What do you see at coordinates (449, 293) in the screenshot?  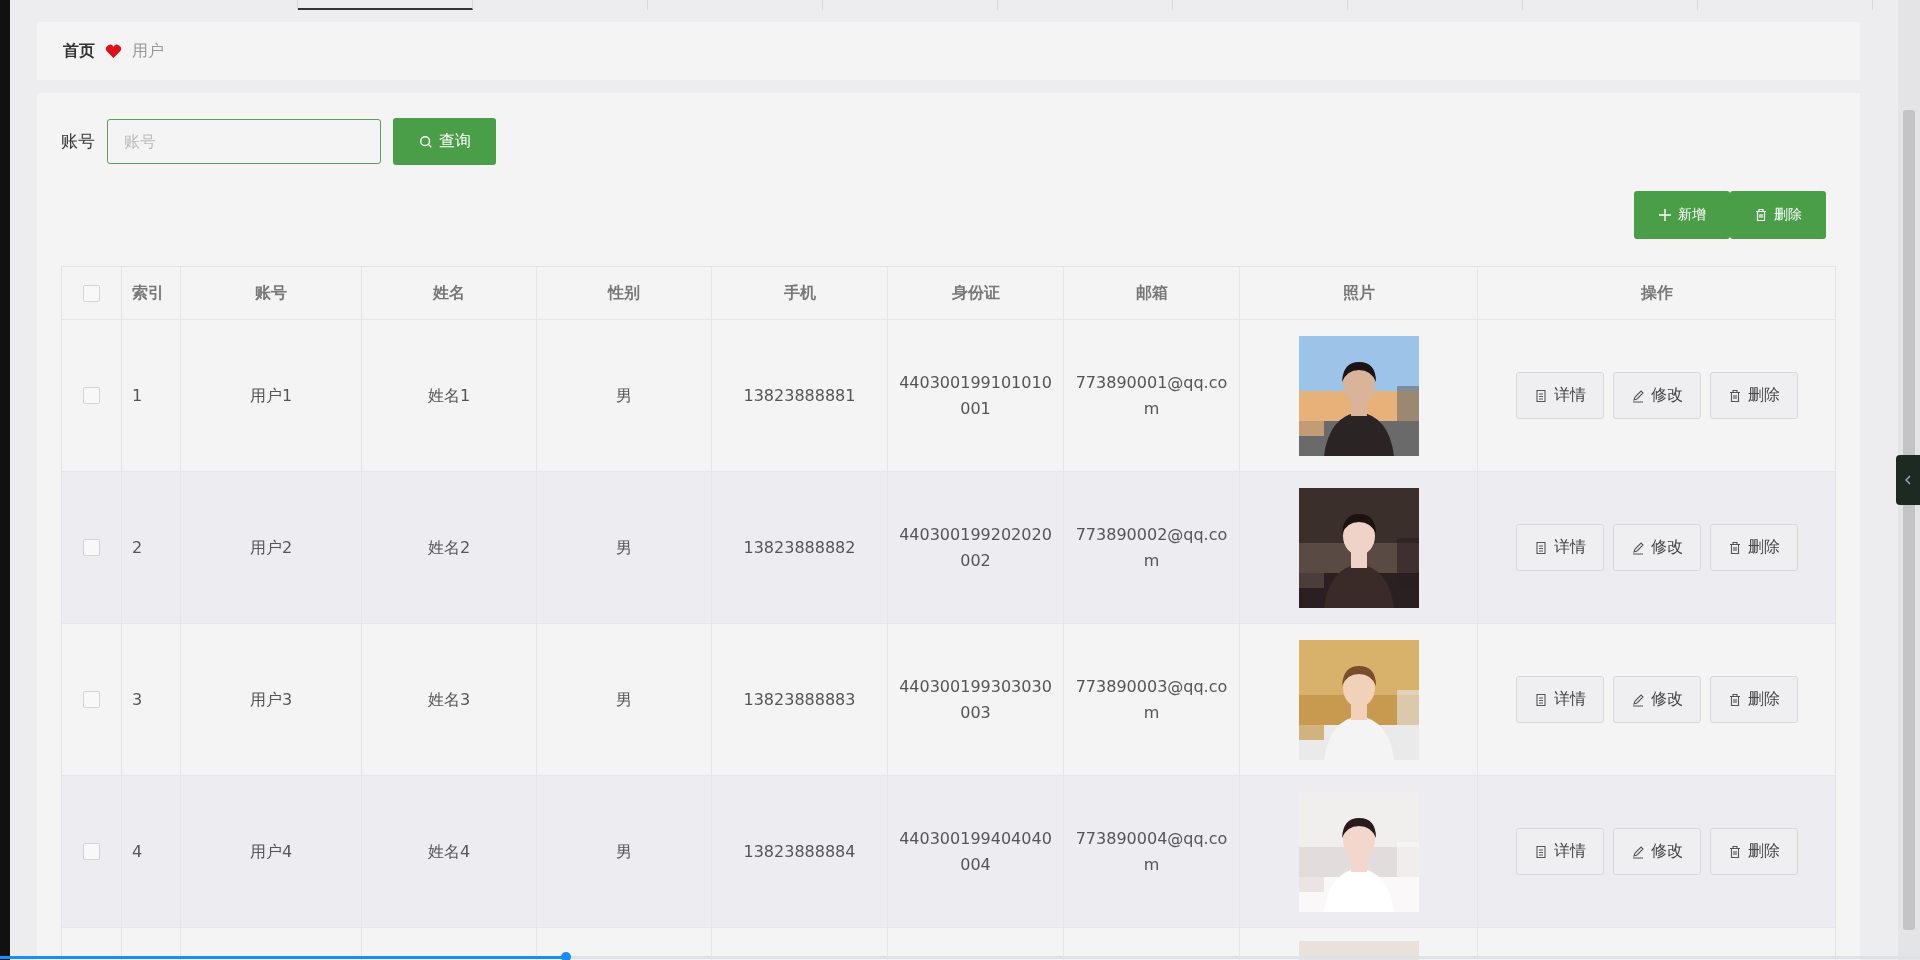 I see `column-header: 姓名` at bounding box center [449, 293].